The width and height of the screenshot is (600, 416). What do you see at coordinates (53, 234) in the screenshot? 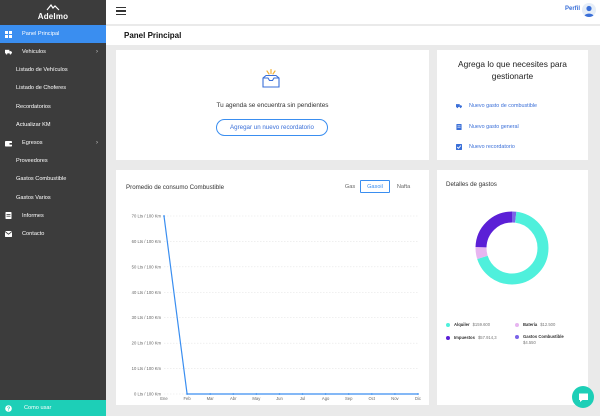
I see `sidebar-item-contacto: Contacto` at bounding box center [53, 234].